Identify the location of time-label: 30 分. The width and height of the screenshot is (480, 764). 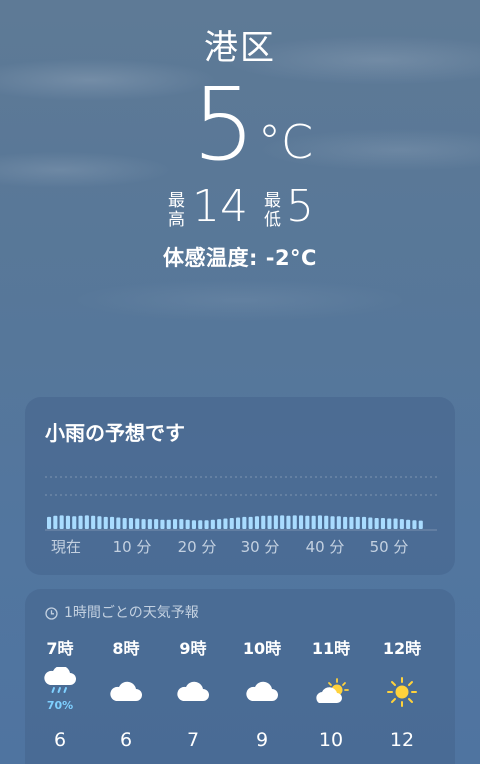
(260, 547).